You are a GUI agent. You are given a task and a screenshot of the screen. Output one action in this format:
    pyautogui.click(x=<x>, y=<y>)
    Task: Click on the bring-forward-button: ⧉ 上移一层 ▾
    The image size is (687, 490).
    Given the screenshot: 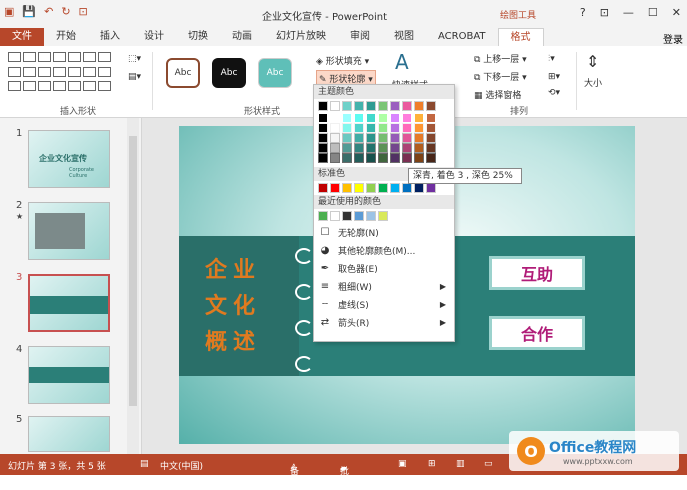 What is the action you would take?
    pyautogui.click(x=500, y=58)
    